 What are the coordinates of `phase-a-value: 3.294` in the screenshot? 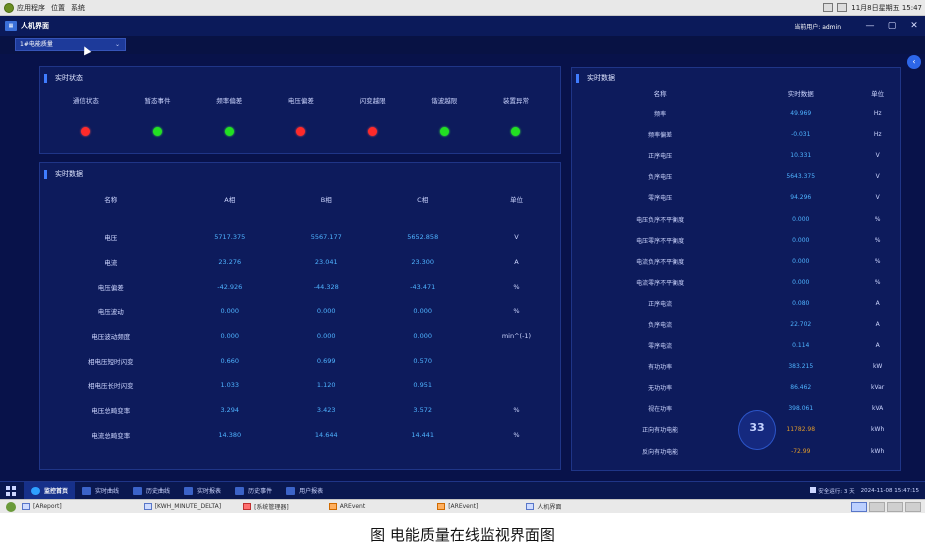 It's located at (230, 410).